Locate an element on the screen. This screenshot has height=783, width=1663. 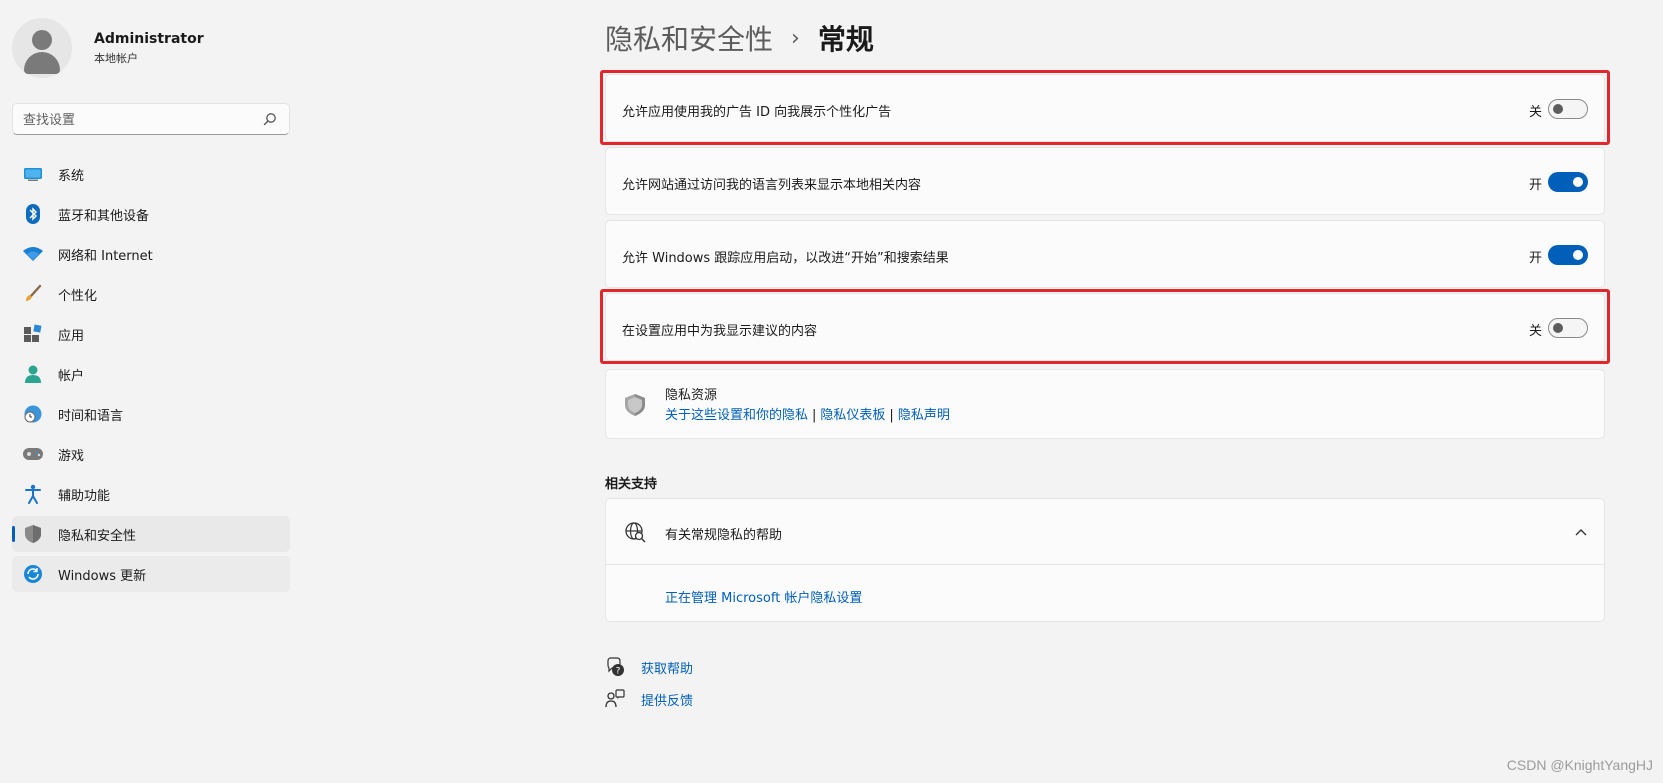
language-list-toggle is located at coordinates (1568, 182).